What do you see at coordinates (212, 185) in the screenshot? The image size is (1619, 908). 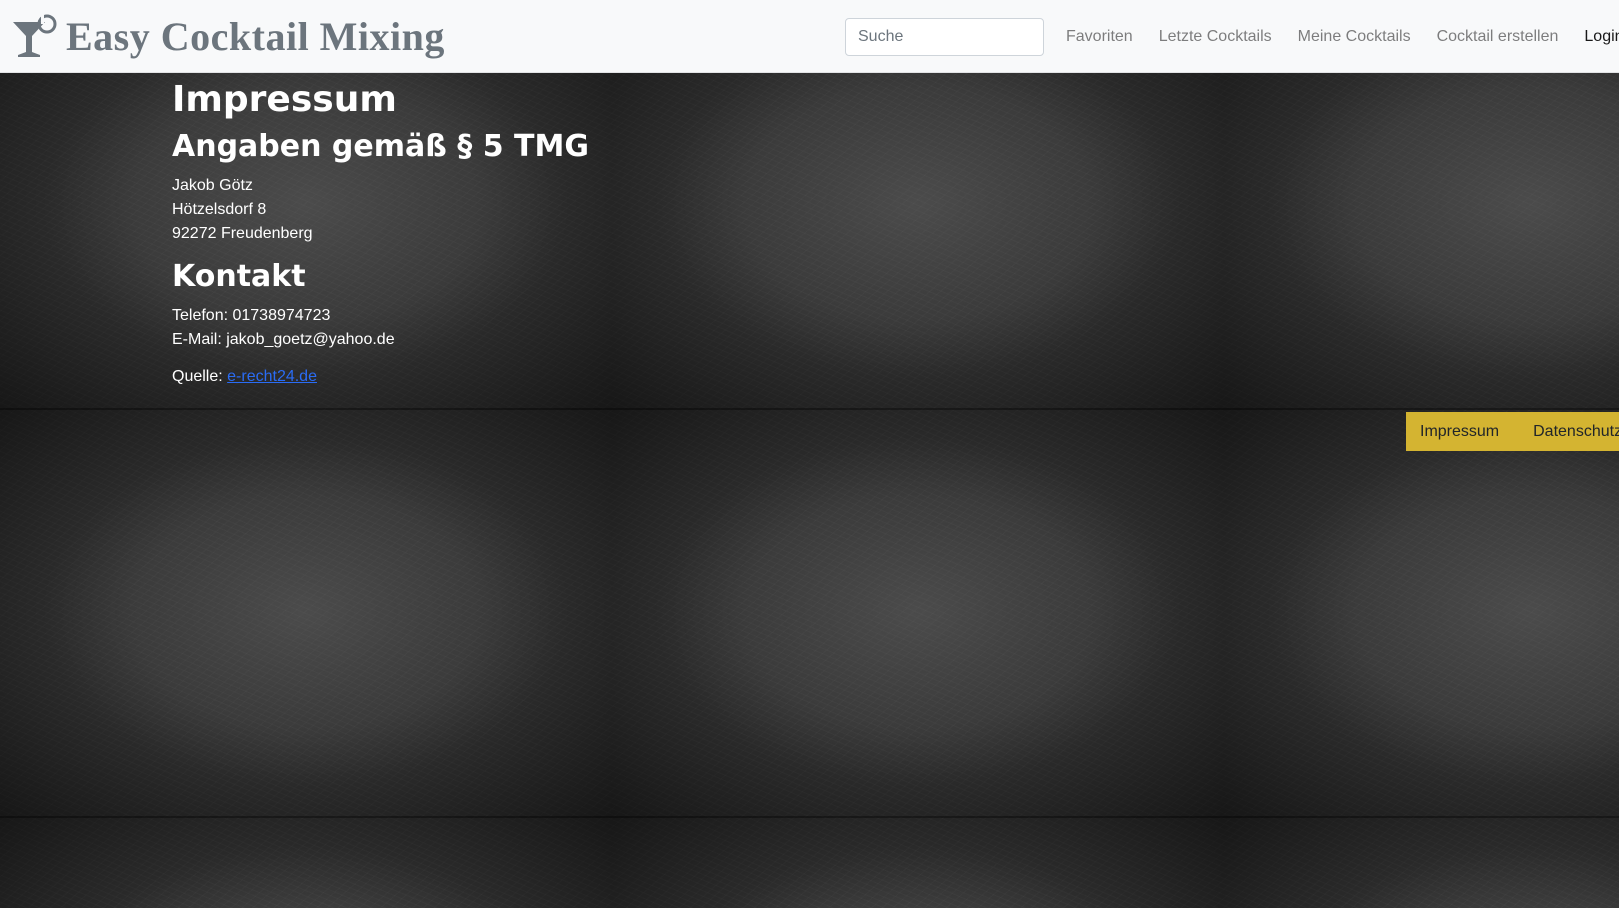 I see `address-name: Jakob Götz` at bounding box center [212, 185].